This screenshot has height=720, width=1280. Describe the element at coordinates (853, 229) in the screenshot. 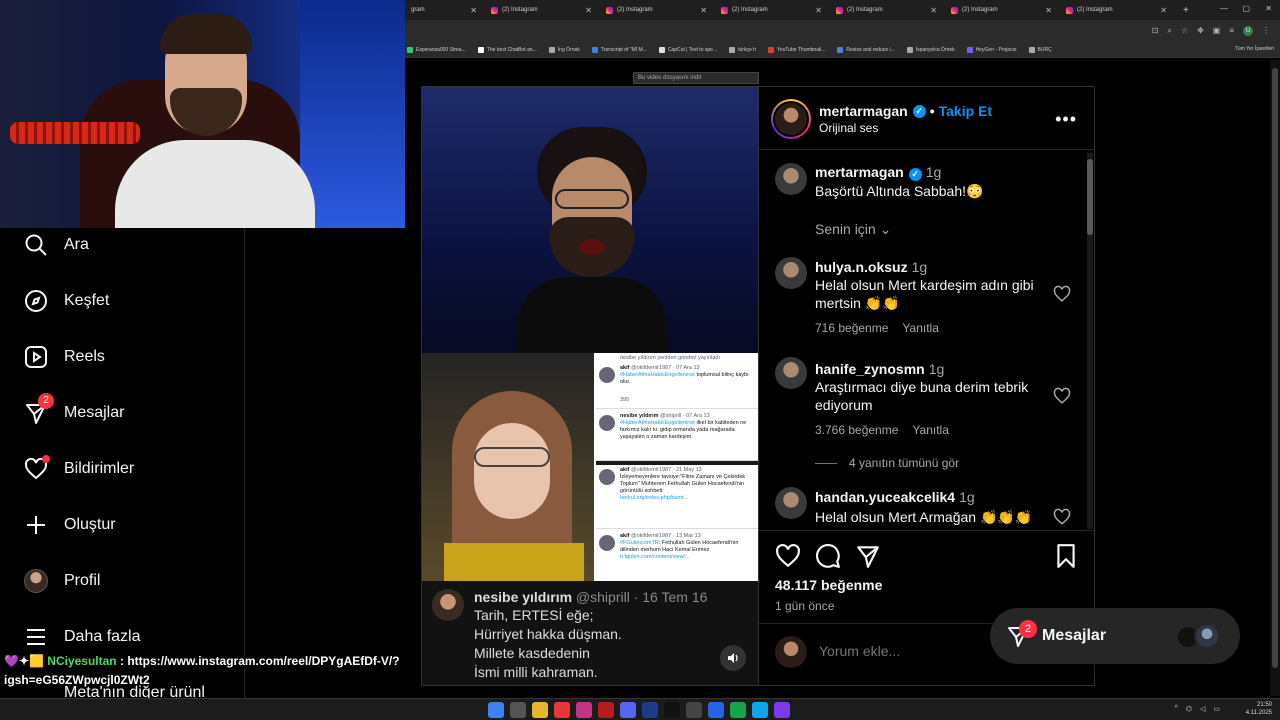

I see `comment-filter: Senin için ⌄` at that location.